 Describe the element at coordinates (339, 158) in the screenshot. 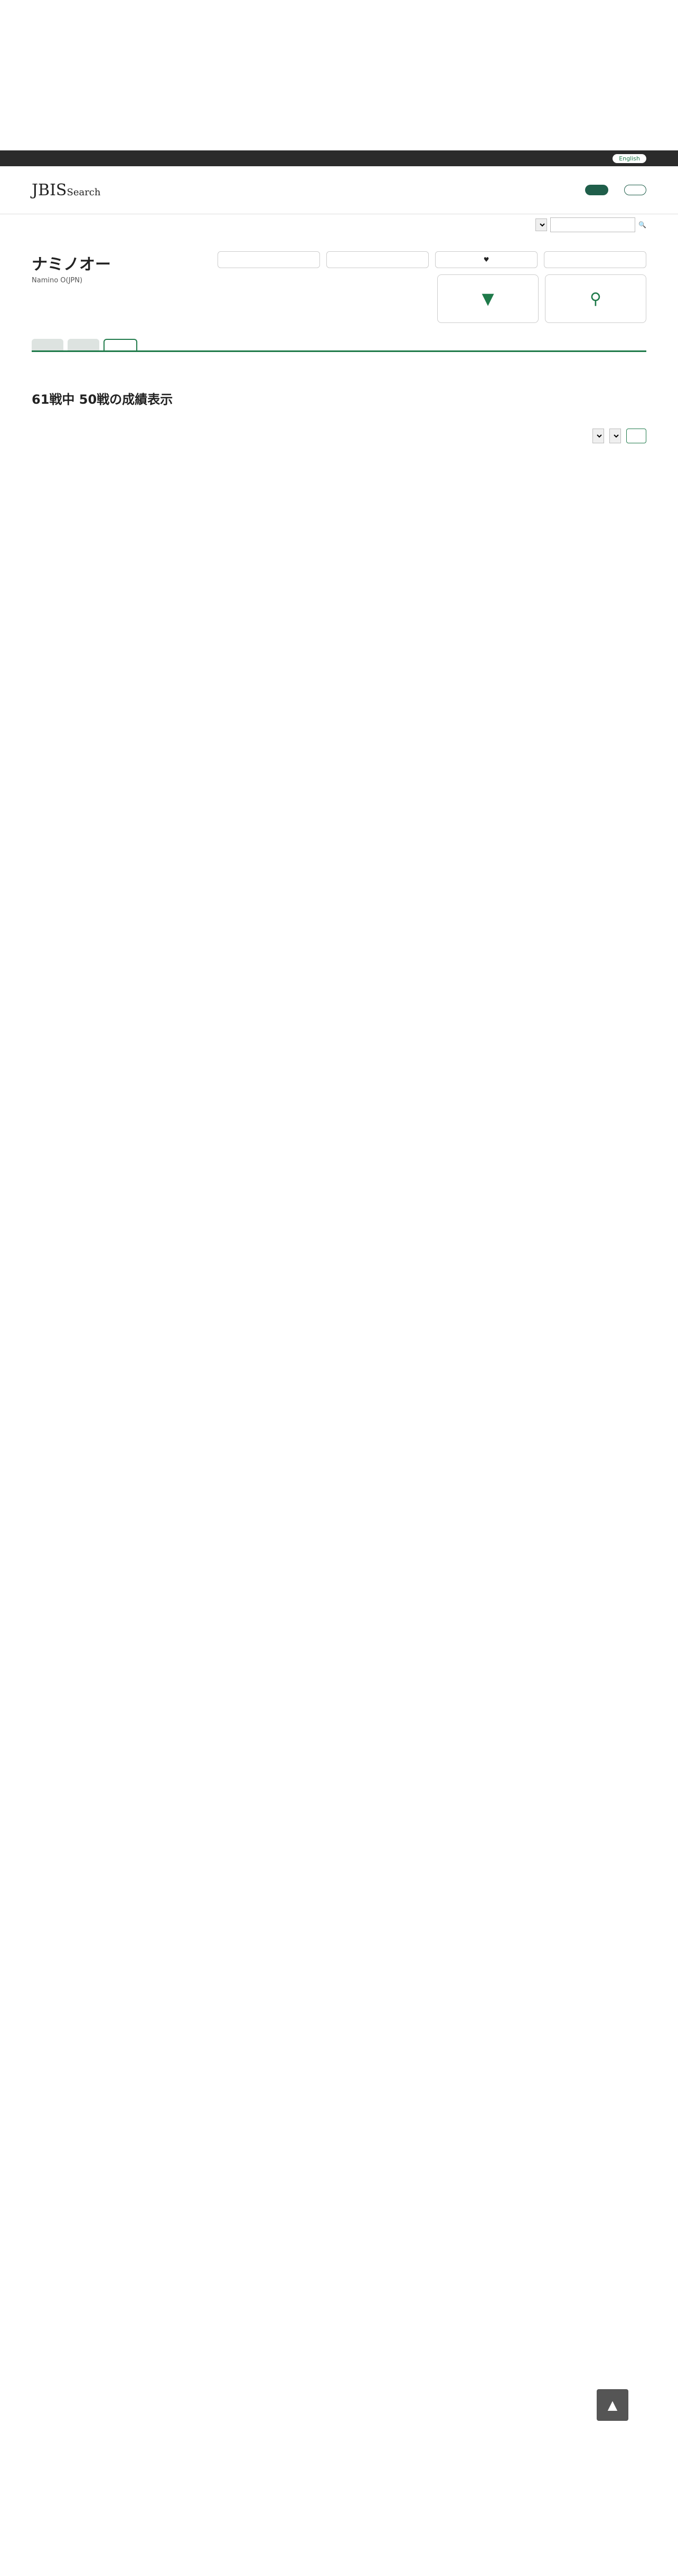

I see `site-bar: English` at that location.